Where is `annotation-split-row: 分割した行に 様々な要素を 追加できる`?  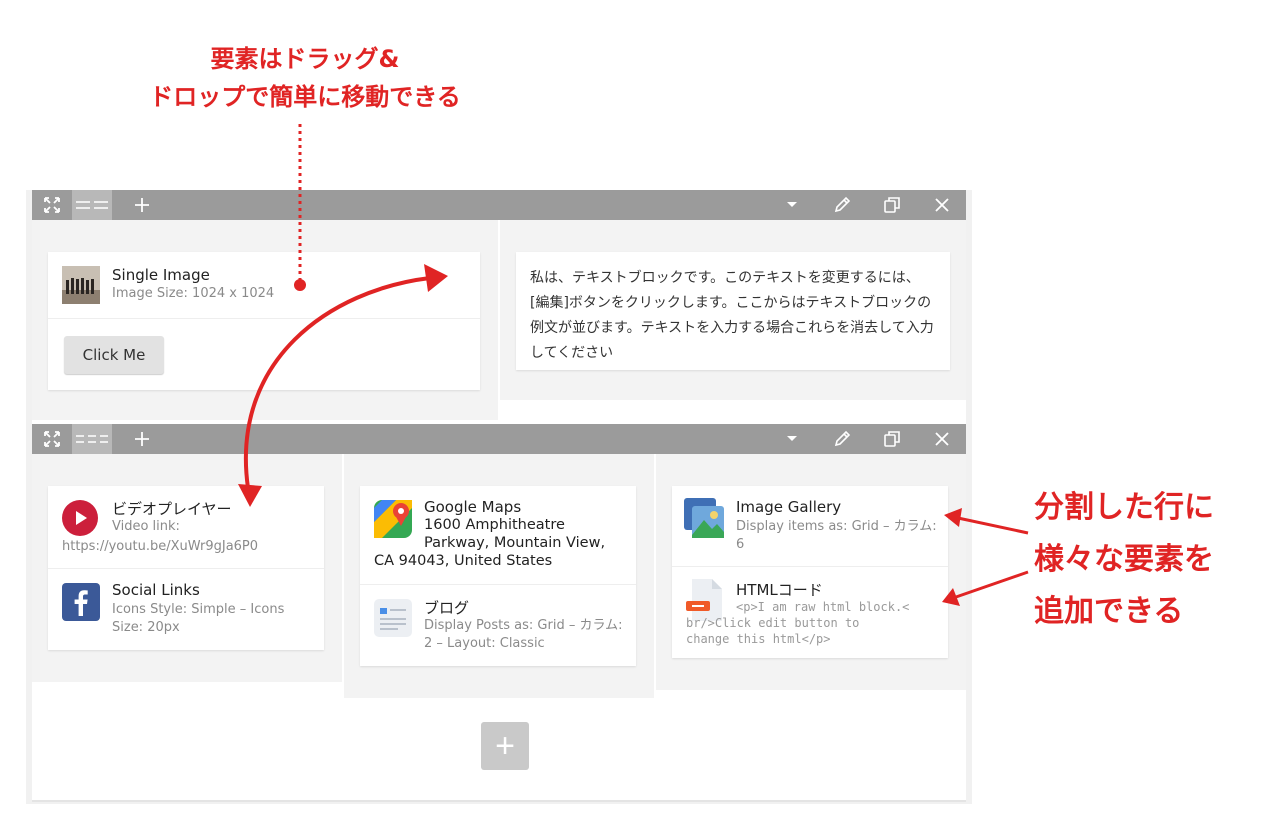 annotation-split-row: 分割した行に 様々な要素を 追加できる is located at coordinates (1124, 560).